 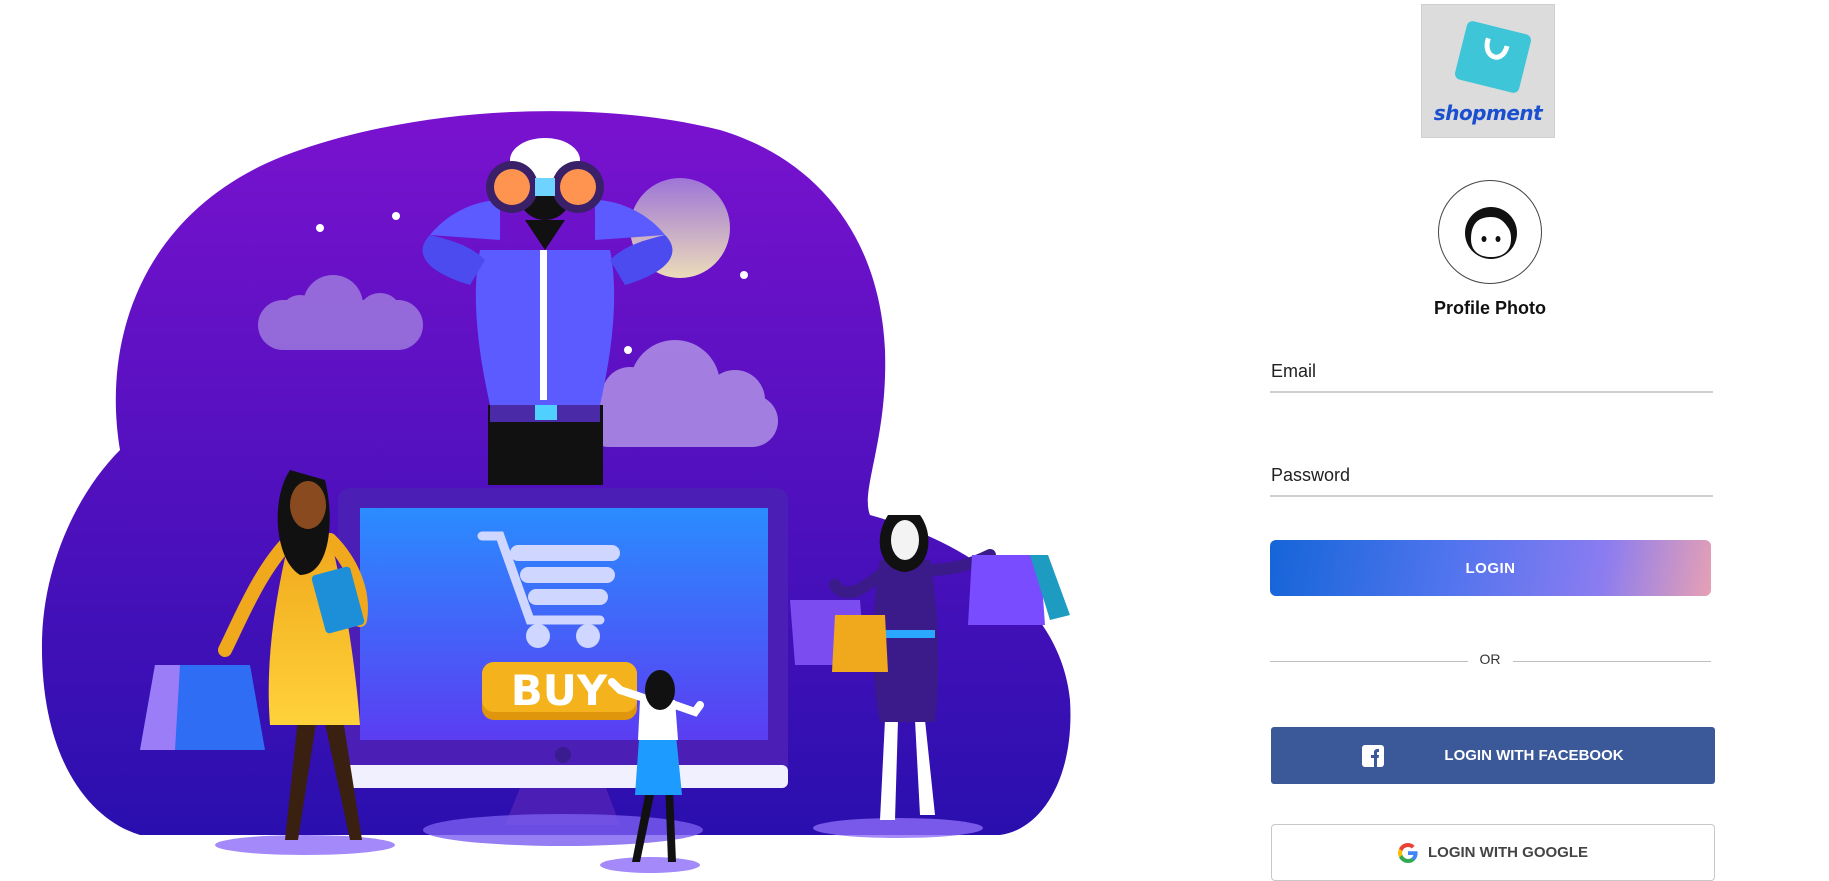 What do you see at coordinates (1493, 57) in the screenshot?
I see `shopping-bag-icon` at bounding box center [1493, 57].